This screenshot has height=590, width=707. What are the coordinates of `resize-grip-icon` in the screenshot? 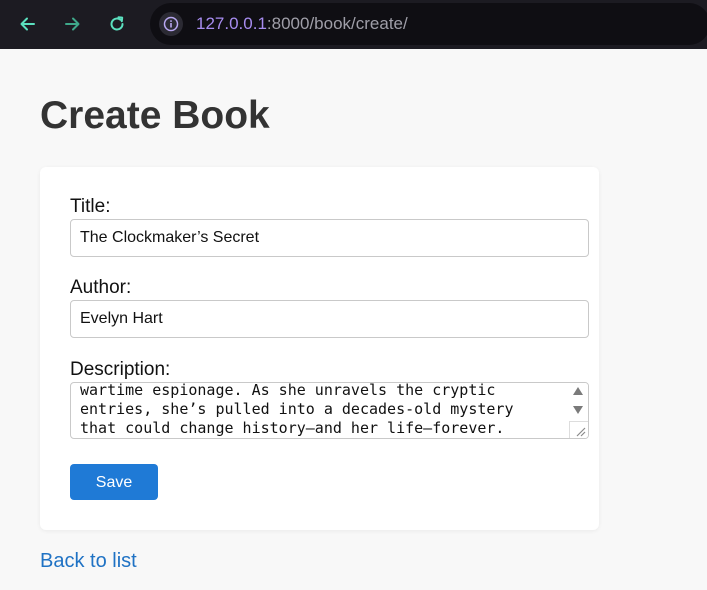 It's located at (581, 432).